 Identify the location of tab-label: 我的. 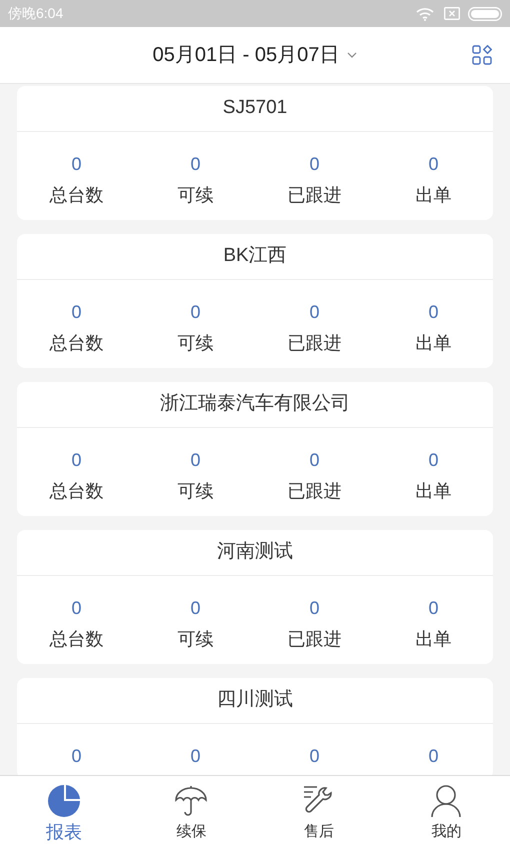
(446, 832).